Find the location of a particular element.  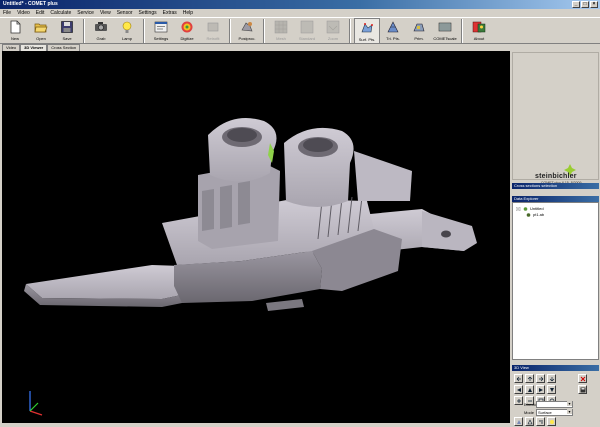

postproc-button: Postproc. is located at coordinates (247, 31).